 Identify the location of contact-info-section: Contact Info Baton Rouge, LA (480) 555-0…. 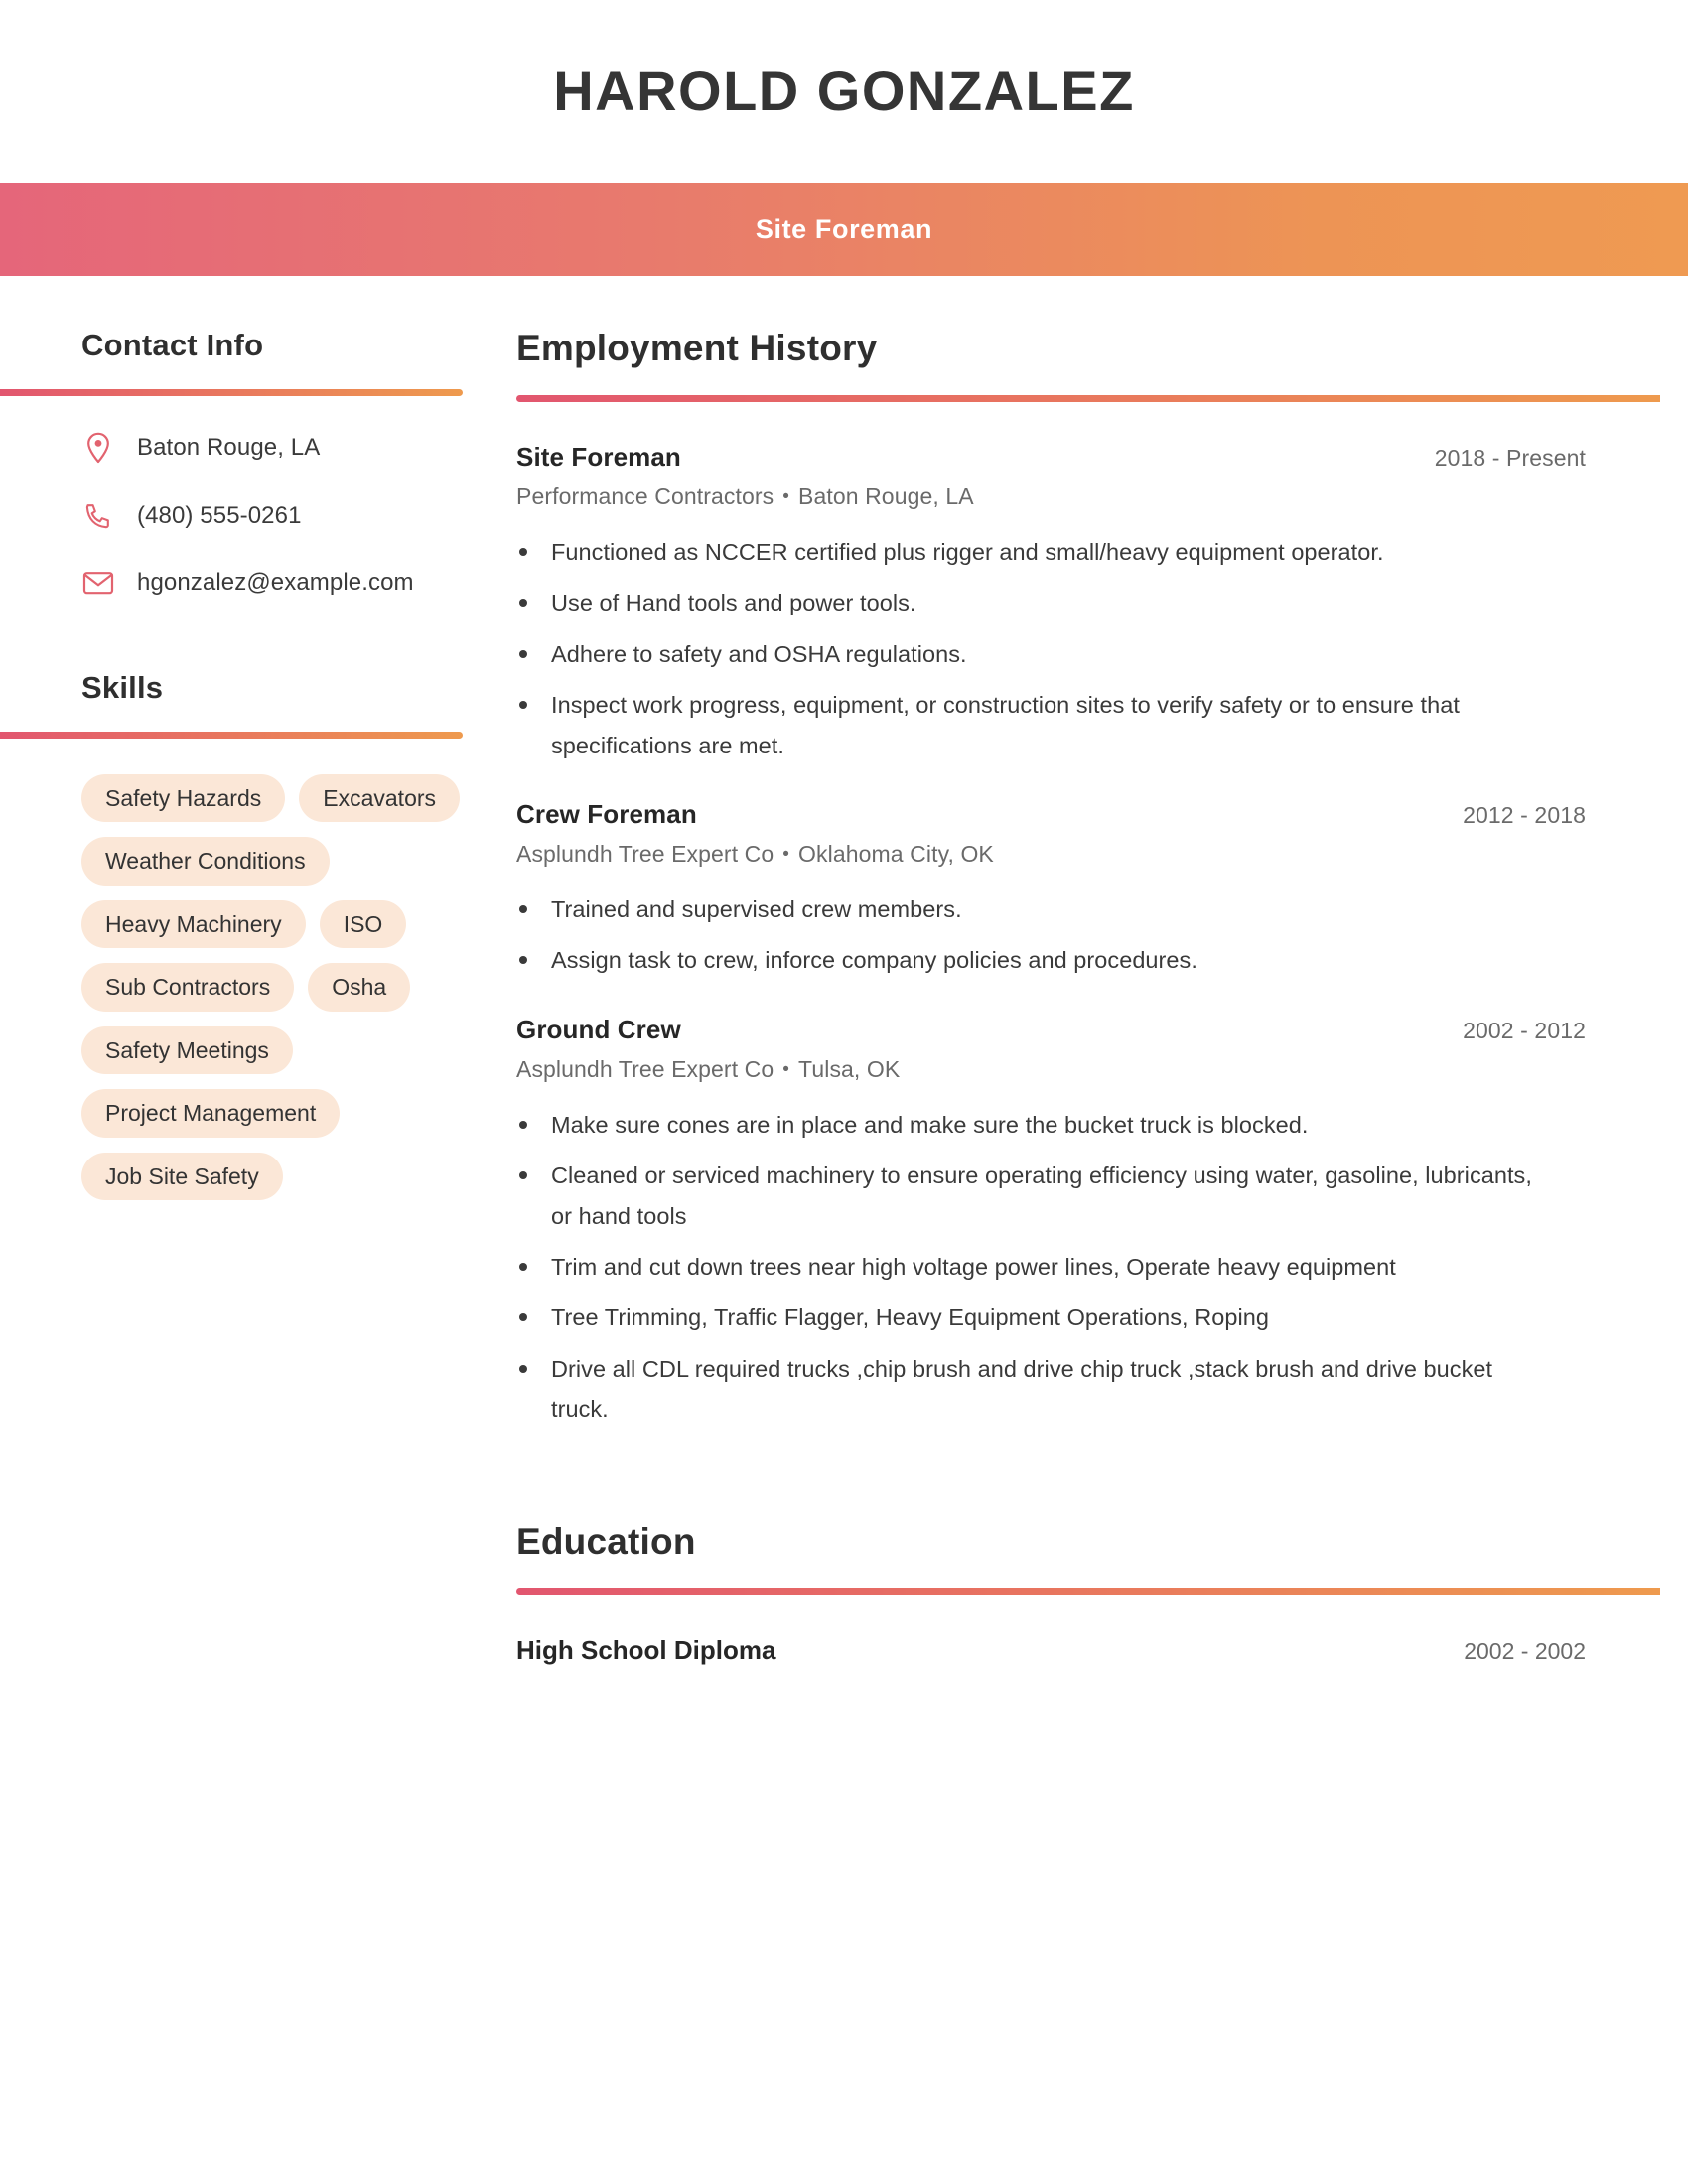
(258, 462).